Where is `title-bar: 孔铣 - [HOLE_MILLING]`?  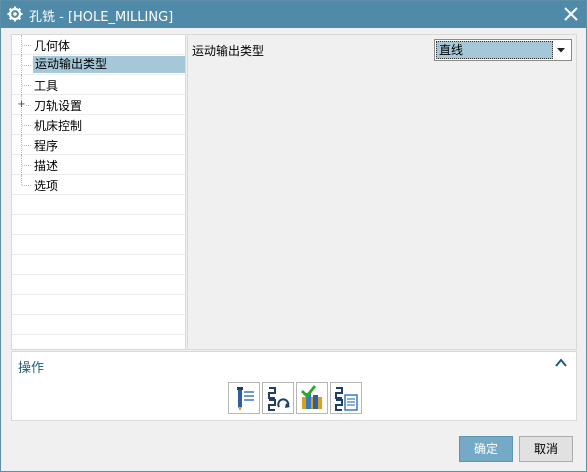 title-bar: 孔铣 - [HOLE_MILLING] is located at coordinates (293, 14).